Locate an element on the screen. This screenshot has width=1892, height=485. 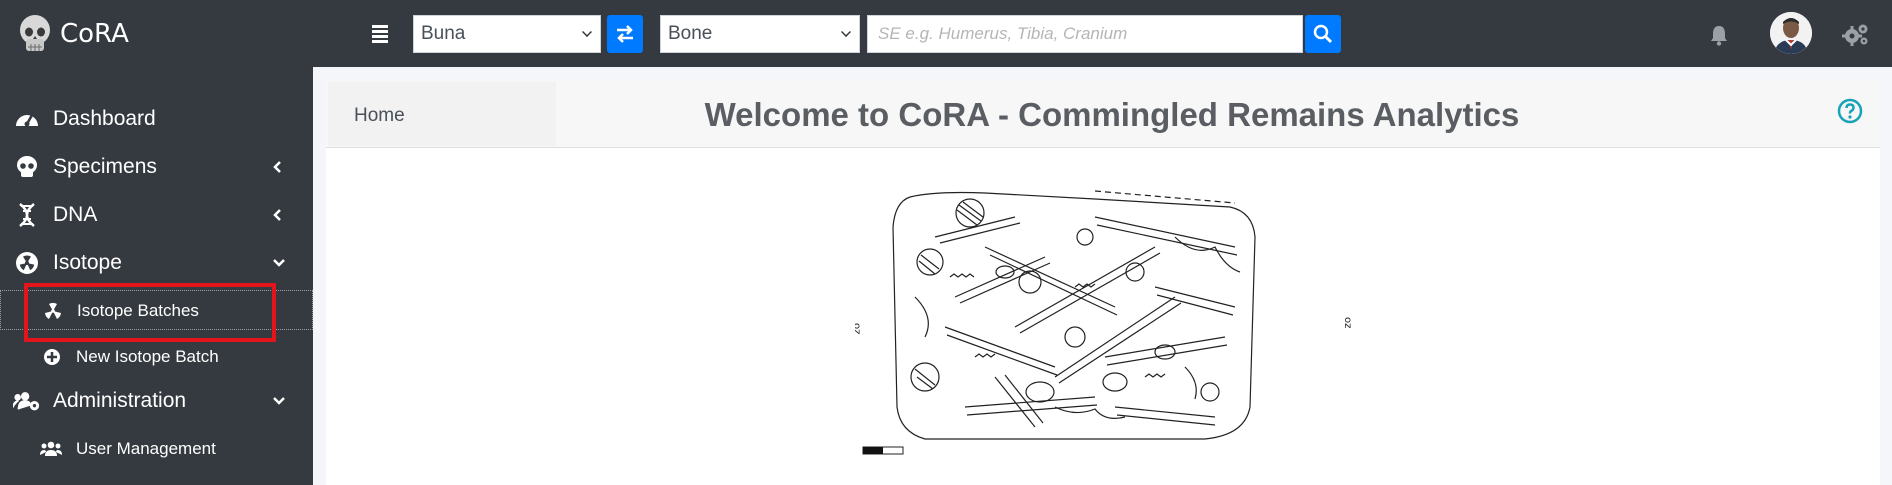
site-select-value: Buna is located at coordinates (443, 33).